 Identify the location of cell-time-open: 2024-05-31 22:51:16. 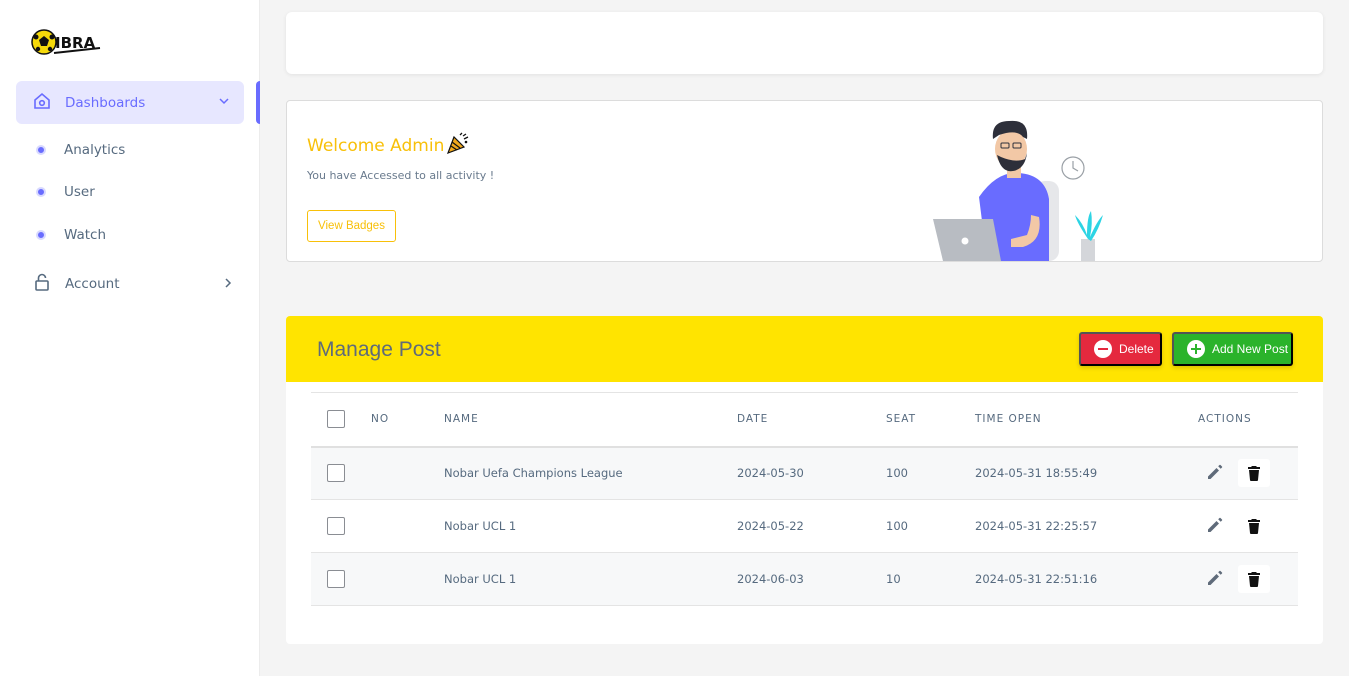
(1086, 579).